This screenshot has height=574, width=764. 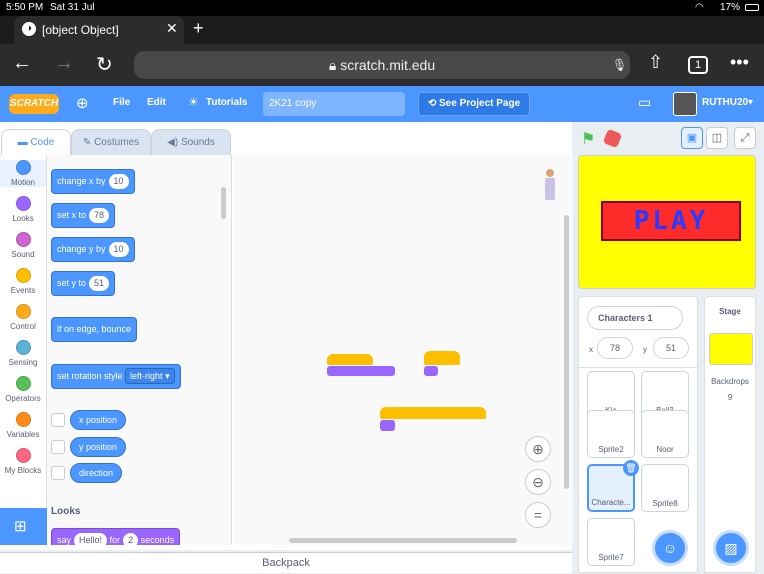 What do you see at coordinates (23, 167) in the screenshot?
I see `category-dot` at bounding box center [23, 167].